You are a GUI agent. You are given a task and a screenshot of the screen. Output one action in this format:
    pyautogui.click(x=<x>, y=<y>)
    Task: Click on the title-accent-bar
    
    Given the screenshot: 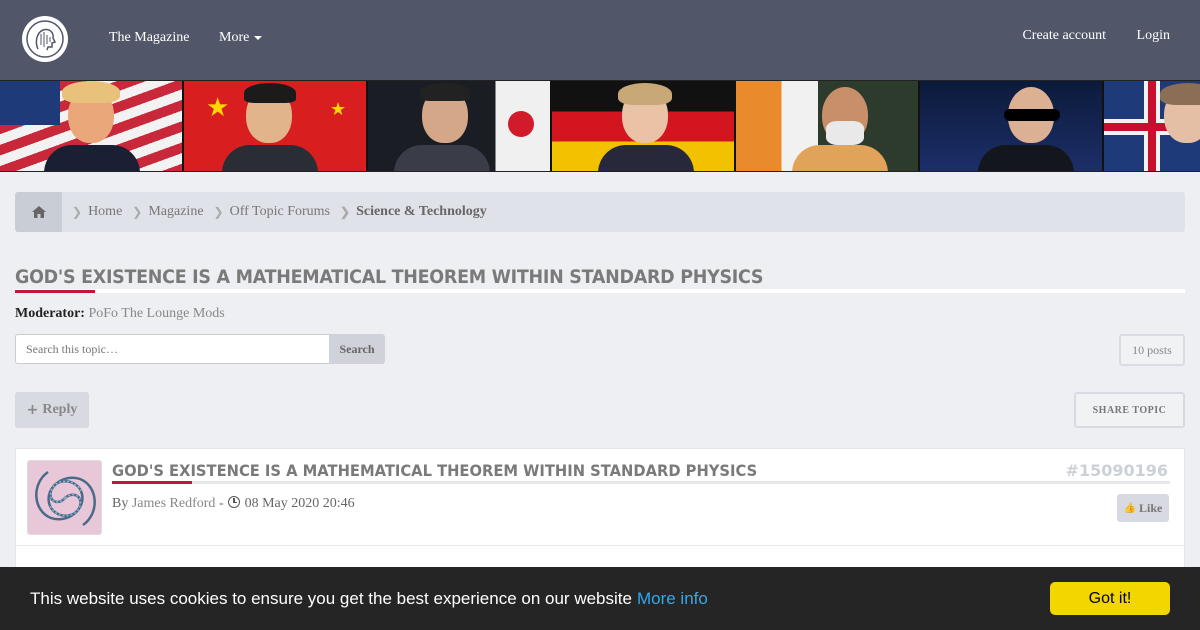 What is the action you would take?
    pyautogui.click(x=55, y=291)
    